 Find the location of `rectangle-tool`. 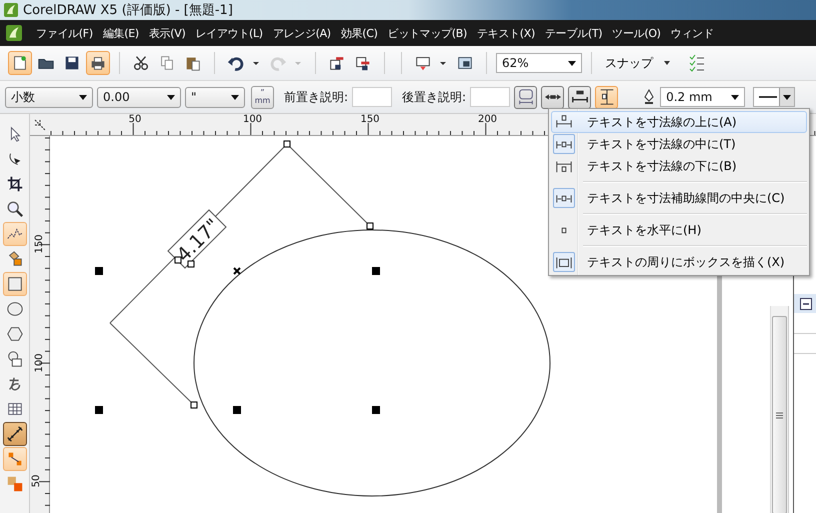

rectangle-tool is located at coordinates (14, 284).